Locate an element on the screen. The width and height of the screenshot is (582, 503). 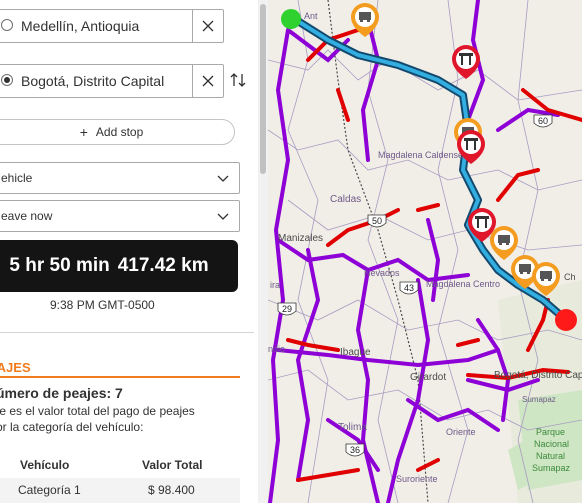
map-label-tolima: Tolima is located at coordinates (352, 427).